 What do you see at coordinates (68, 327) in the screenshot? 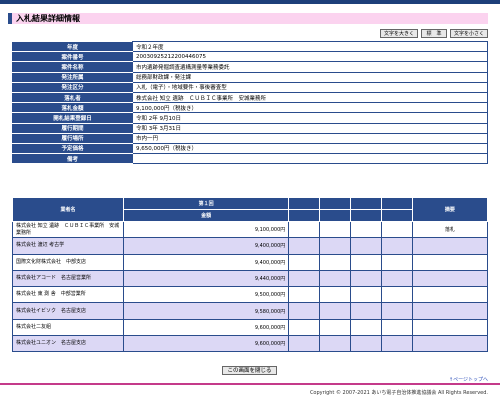
I see `bid-company: 株式会社二友組` at bounding box center [68, 327].